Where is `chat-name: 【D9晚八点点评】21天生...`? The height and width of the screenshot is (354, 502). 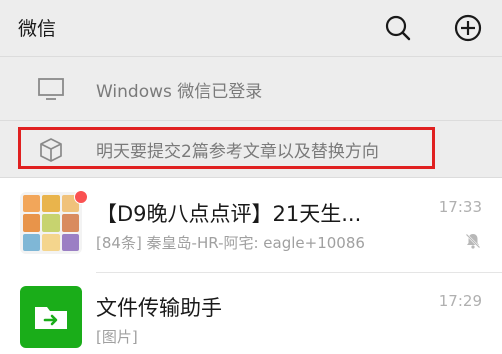 chat-name: 【D9晚八点点评】21天生... is located at coordinates (229, 214).